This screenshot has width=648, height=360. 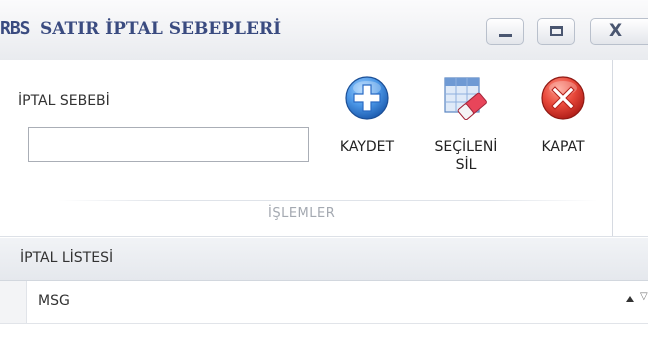 What do you see at coordinates (64, 101) in the screenshot?
I see `cancel-reason-label: İPTAL SEBEBİ` at bounding box center [64, 101].